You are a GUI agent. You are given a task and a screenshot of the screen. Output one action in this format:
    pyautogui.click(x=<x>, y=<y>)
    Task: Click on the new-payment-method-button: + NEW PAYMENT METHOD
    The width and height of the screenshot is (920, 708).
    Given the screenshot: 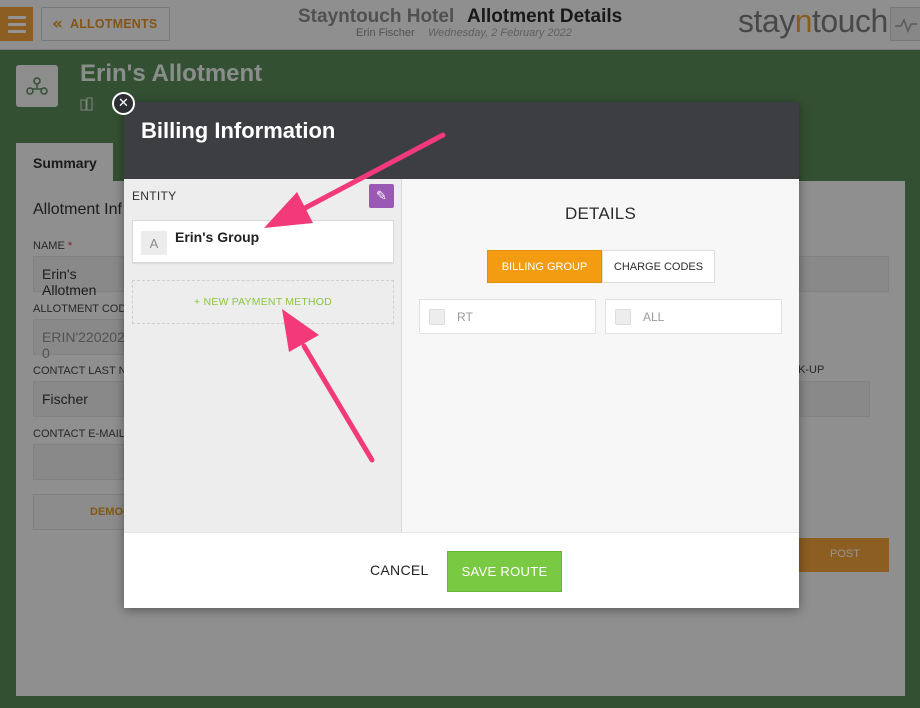 What is the action you would take?
    pyautogui.click(x=263, y=302)
    